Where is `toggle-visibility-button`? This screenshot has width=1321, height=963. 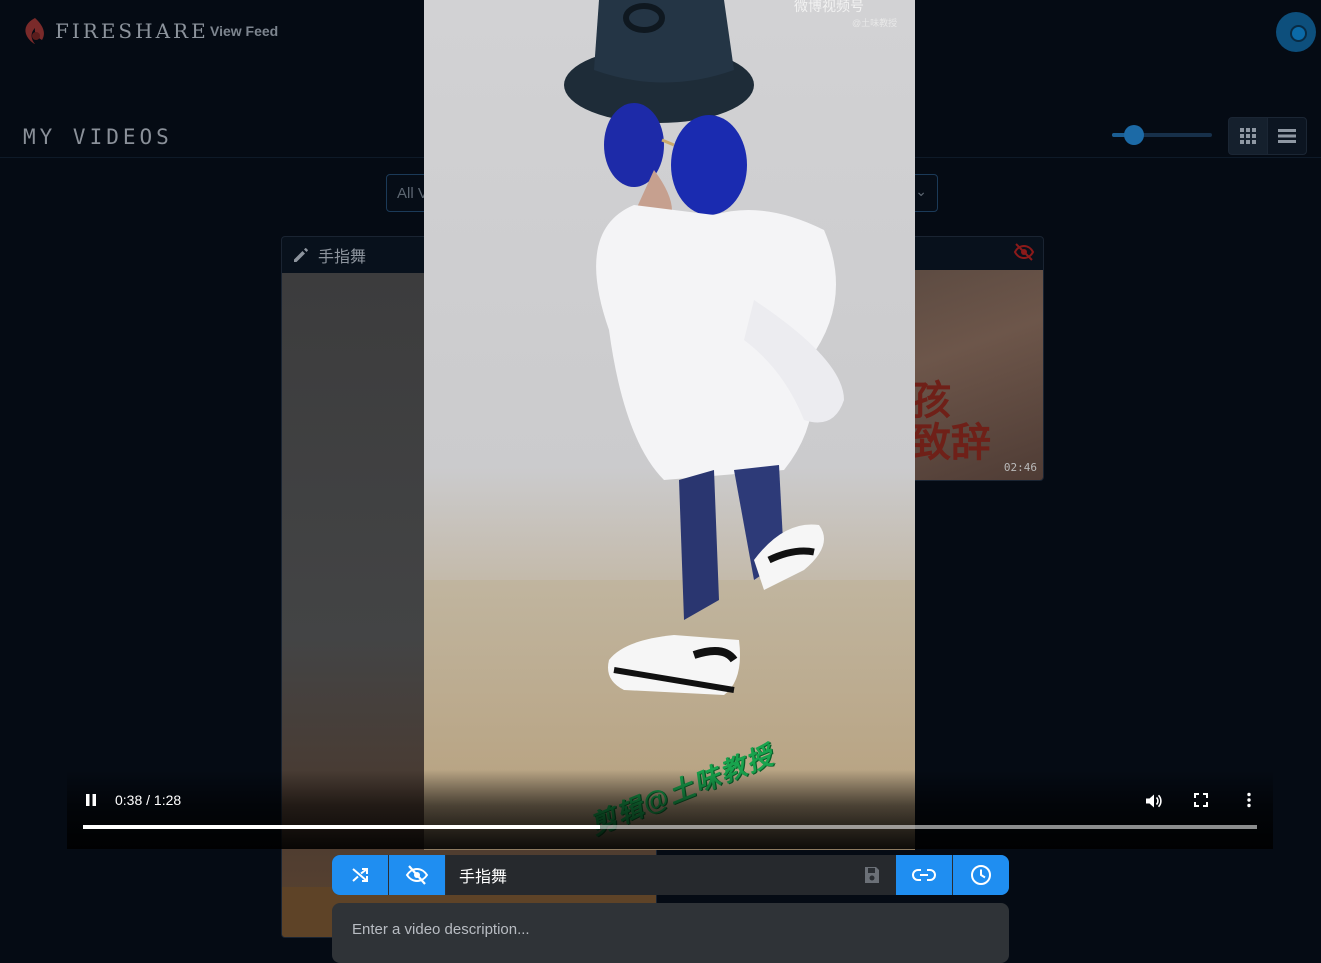 toggle-visibility-button is located at coordinates (417, 875).